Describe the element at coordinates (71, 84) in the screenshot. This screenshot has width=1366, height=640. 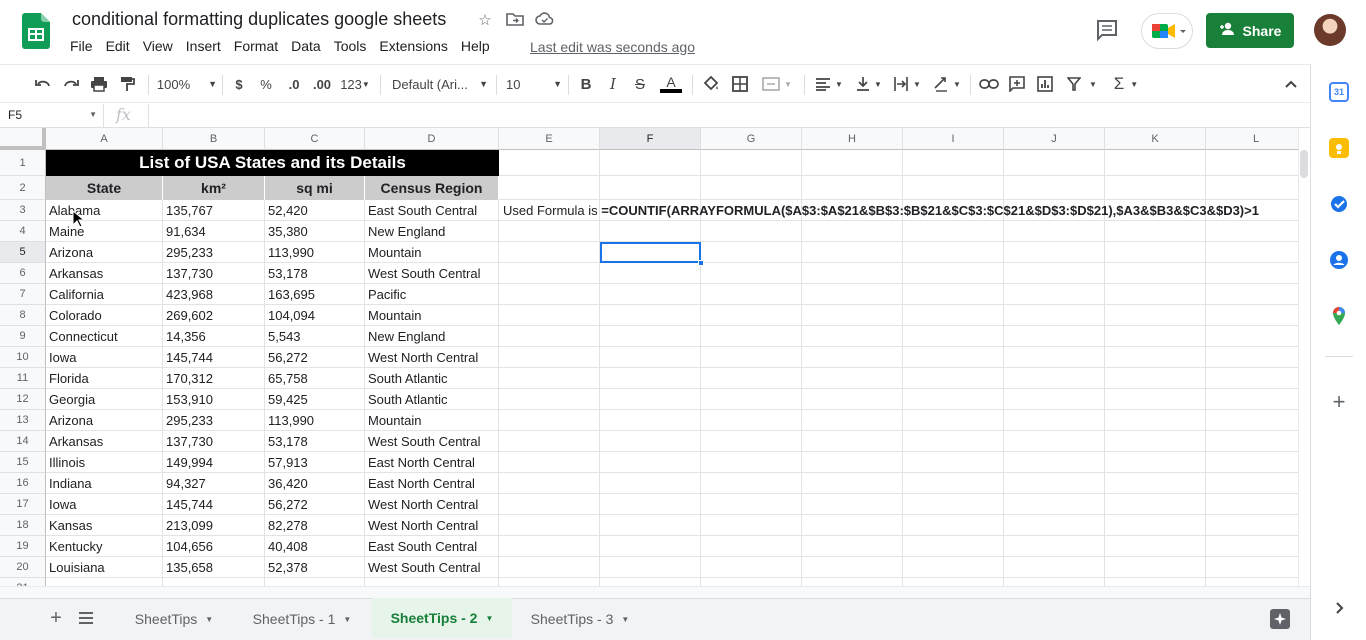
I see `redo-icon` at that location.